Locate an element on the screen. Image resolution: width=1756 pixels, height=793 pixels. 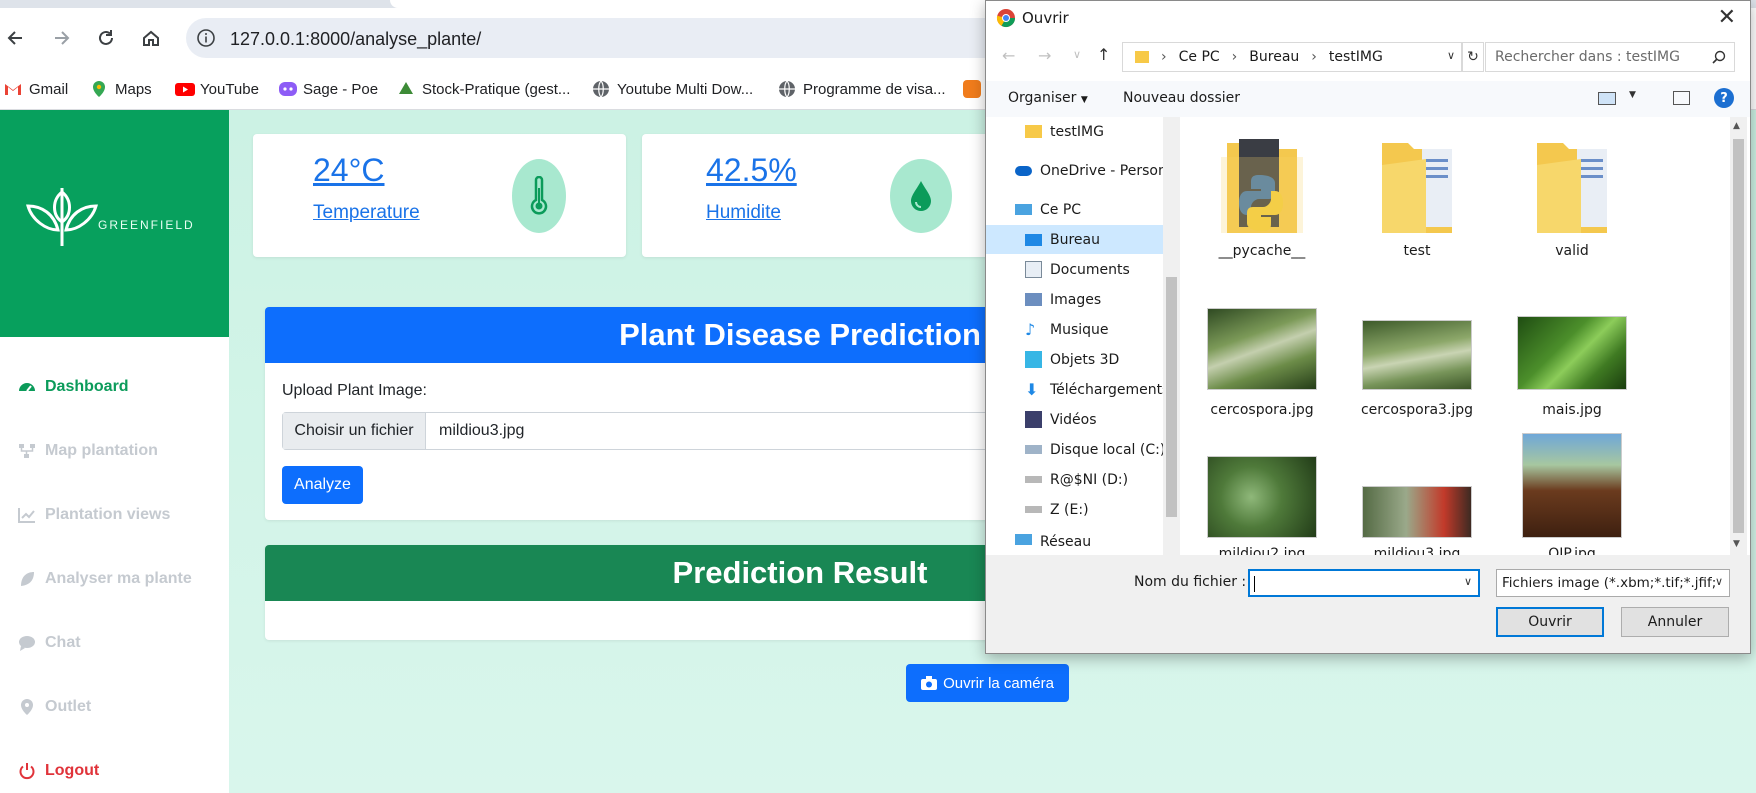
prediction-title-text: Plant Disease Prediction is located at coordinates (800, 334).